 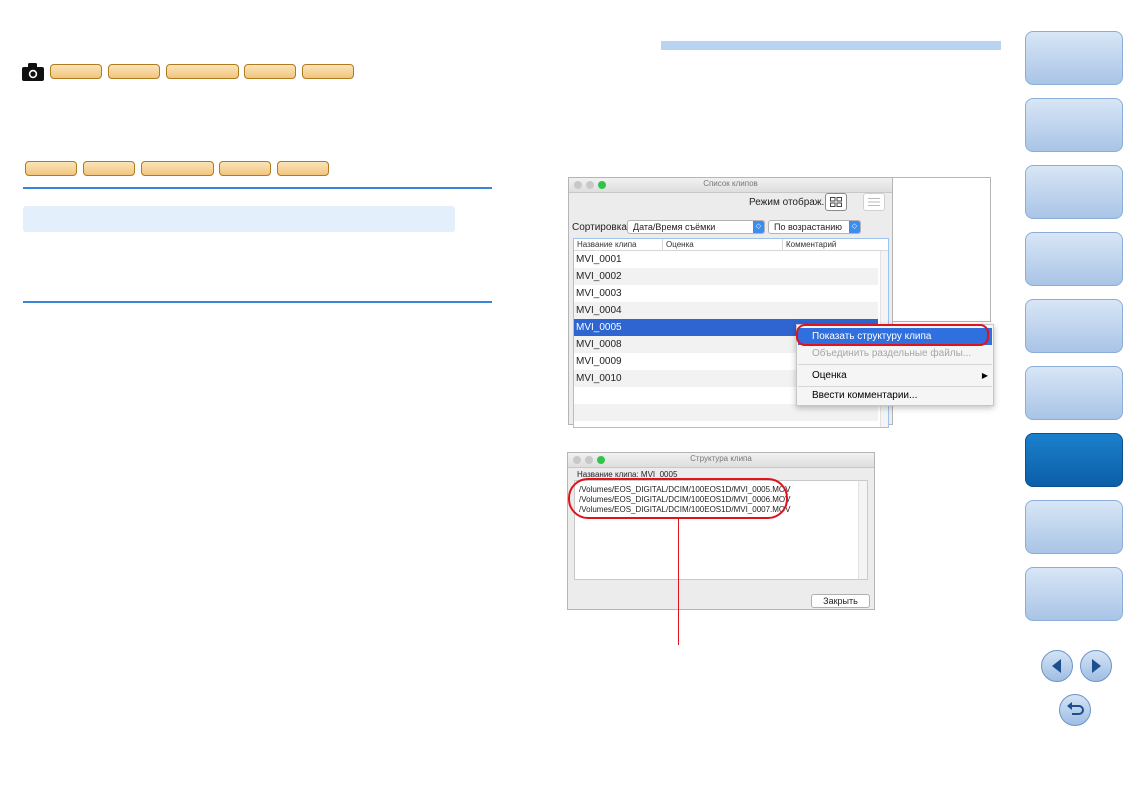 I want to click on sort-order-value: По возрастанию, so click(x=808, y=227).